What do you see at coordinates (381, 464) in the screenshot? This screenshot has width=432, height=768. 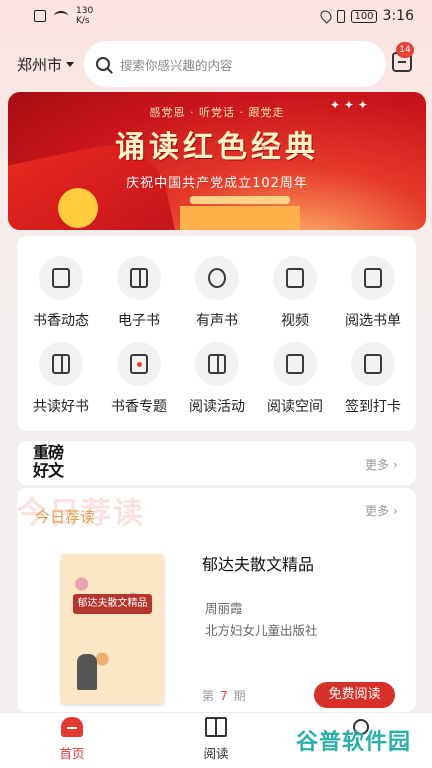 I see `featured-more-link: 更多 ›` at bounding box center [381, 464].